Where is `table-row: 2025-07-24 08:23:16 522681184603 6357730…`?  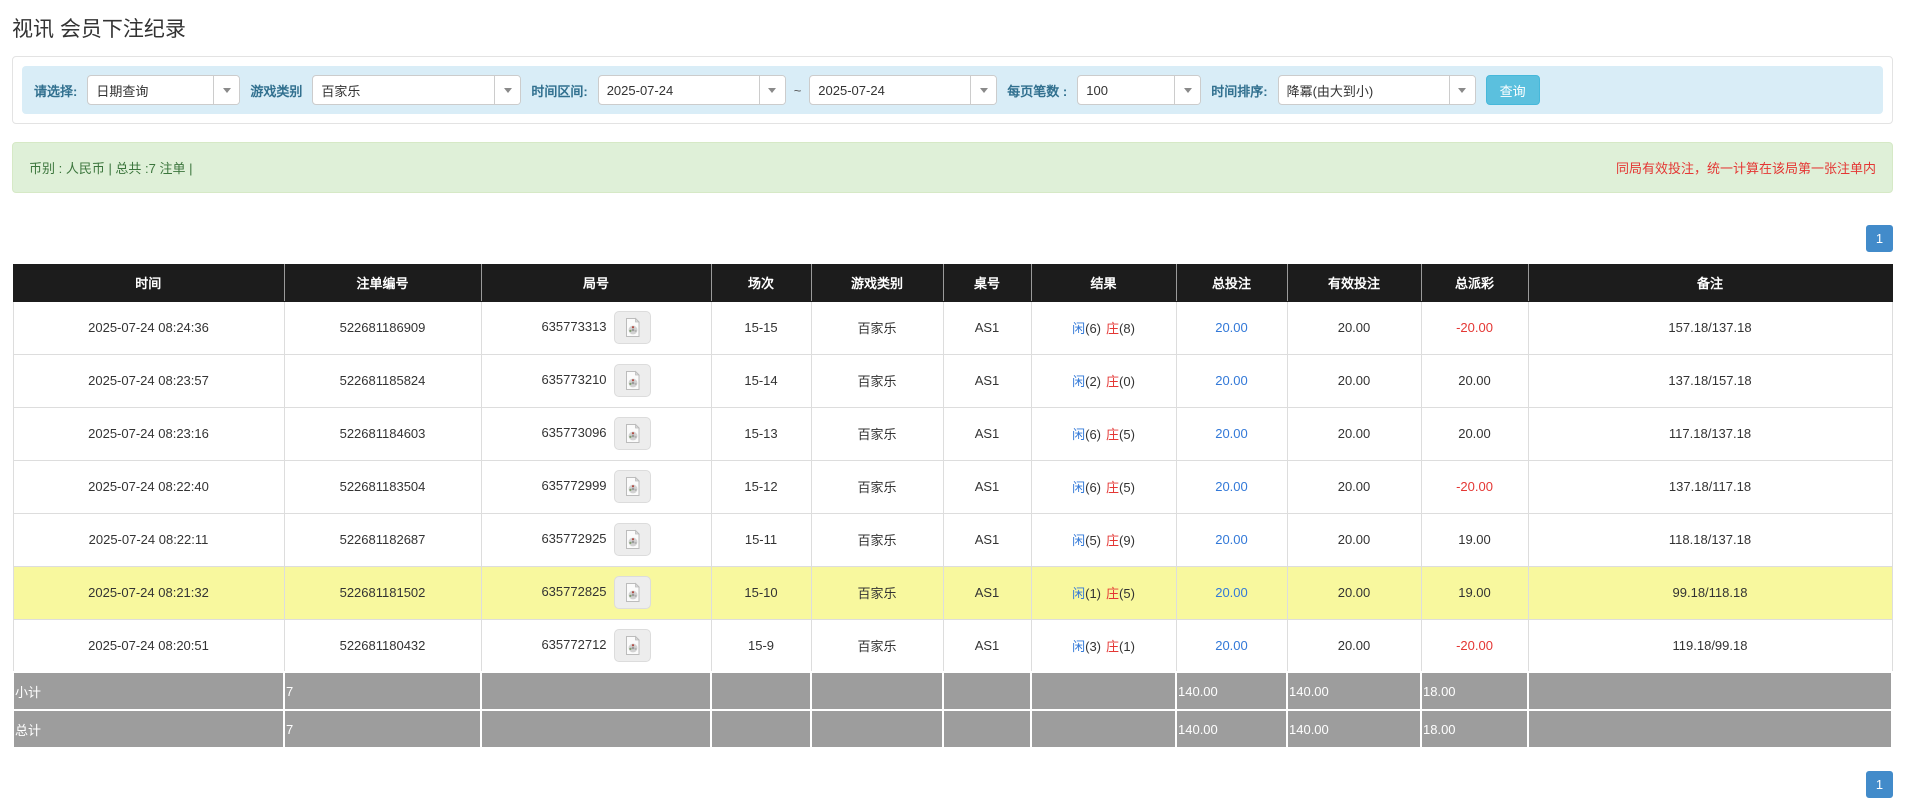 table-row: 2025-07-24 08:23:16 522681184603 6357730… is located at coordinates (952, 433).